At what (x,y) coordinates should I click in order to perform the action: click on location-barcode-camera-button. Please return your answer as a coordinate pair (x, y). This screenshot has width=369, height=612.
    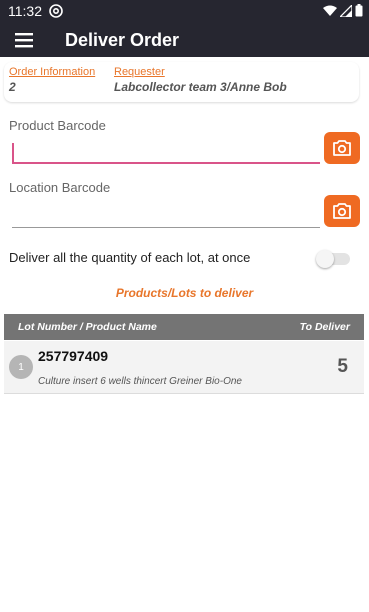
    Looking at the image, I should click on (342, 211).